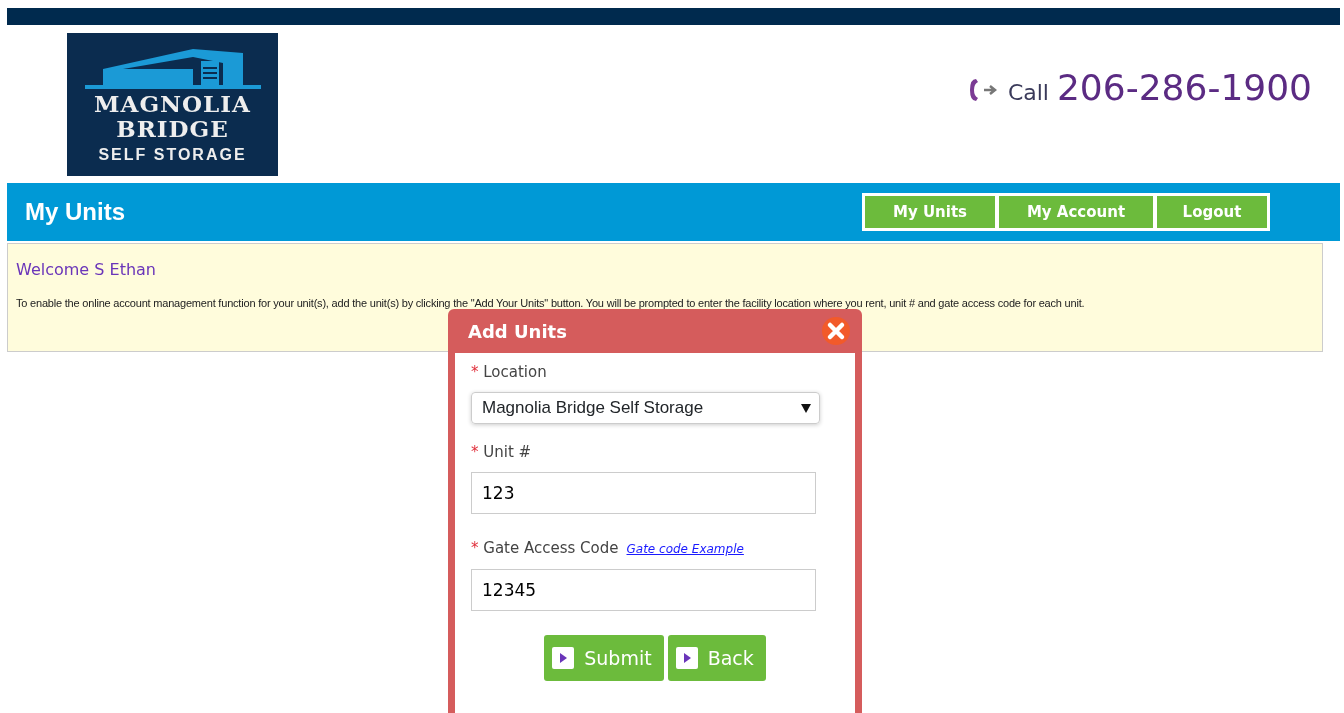 The width and height of the screenshot is (1344, 713). I want to click on logo-text: MAGNOLIA, so click(172, 103).